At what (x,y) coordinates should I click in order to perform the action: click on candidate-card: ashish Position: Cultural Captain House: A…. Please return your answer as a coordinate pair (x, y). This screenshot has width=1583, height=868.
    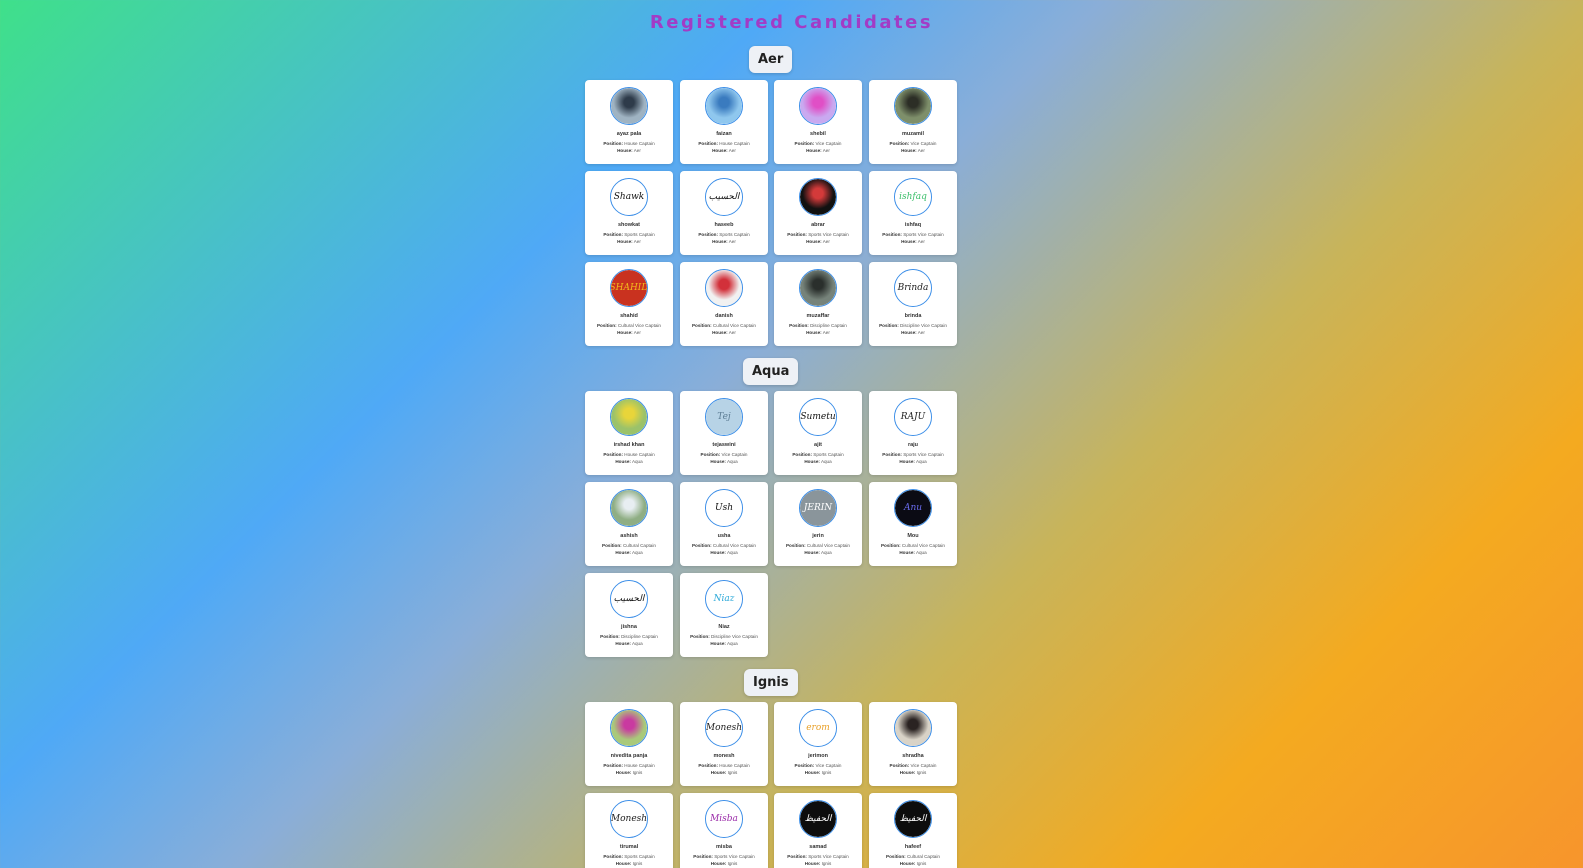
    Looking at the image, I should click on (629, 524).